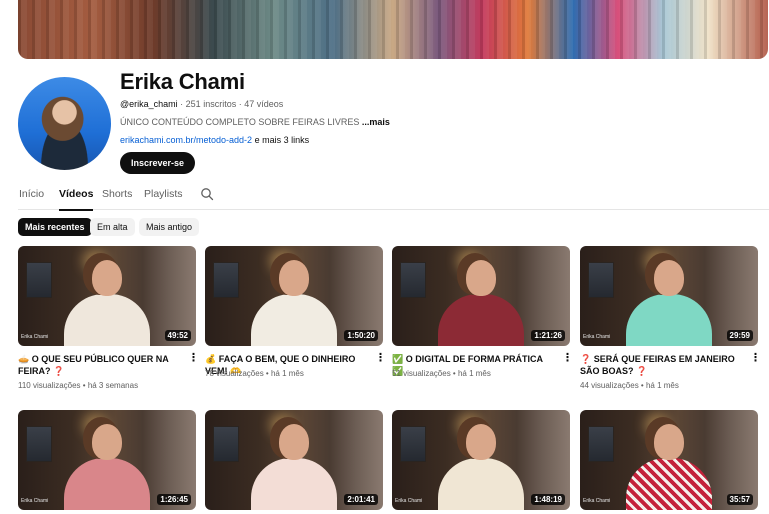 Image resolution: width=769 pixels, height=514 pixels. Describe the element at coordinates (169, 227) in the screenshot. I see `chip-mais-antigo: Mais antigo` at that location.